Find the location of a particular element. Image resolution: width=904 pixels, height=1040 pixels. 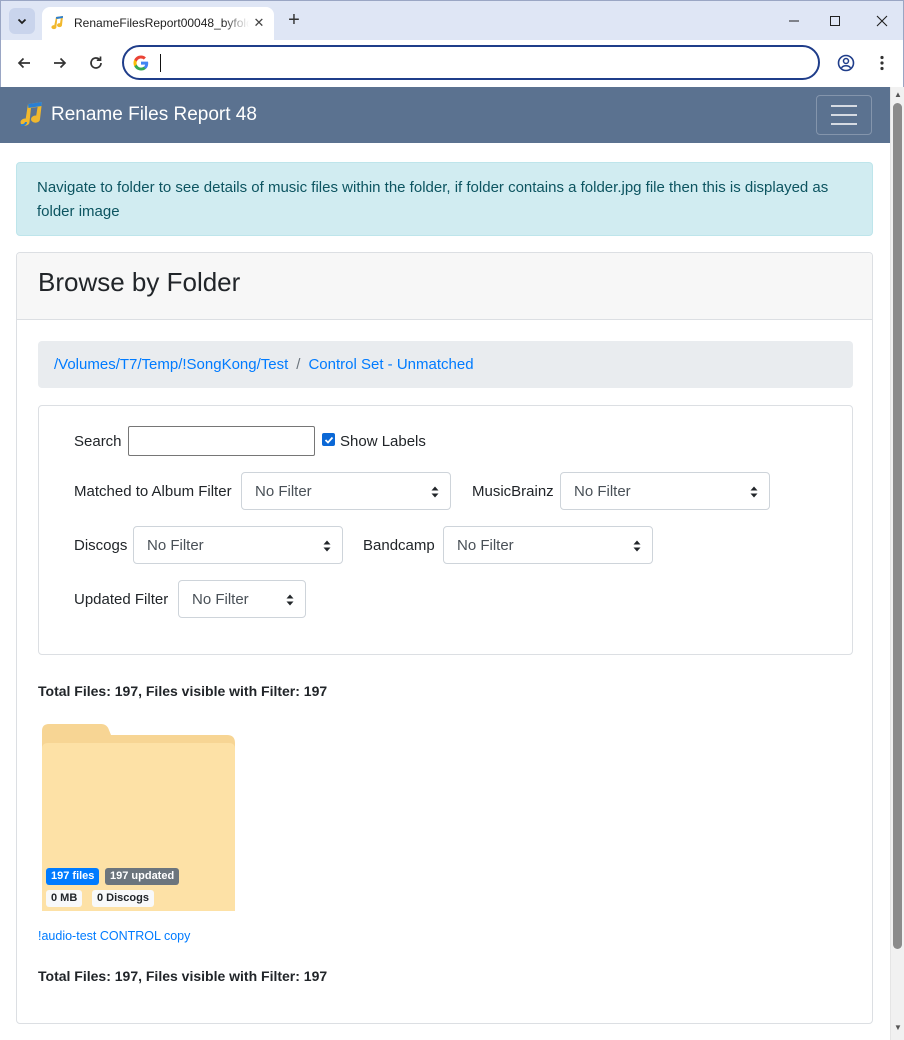

music-note-logo-icon is located at coordinates (31, 114).